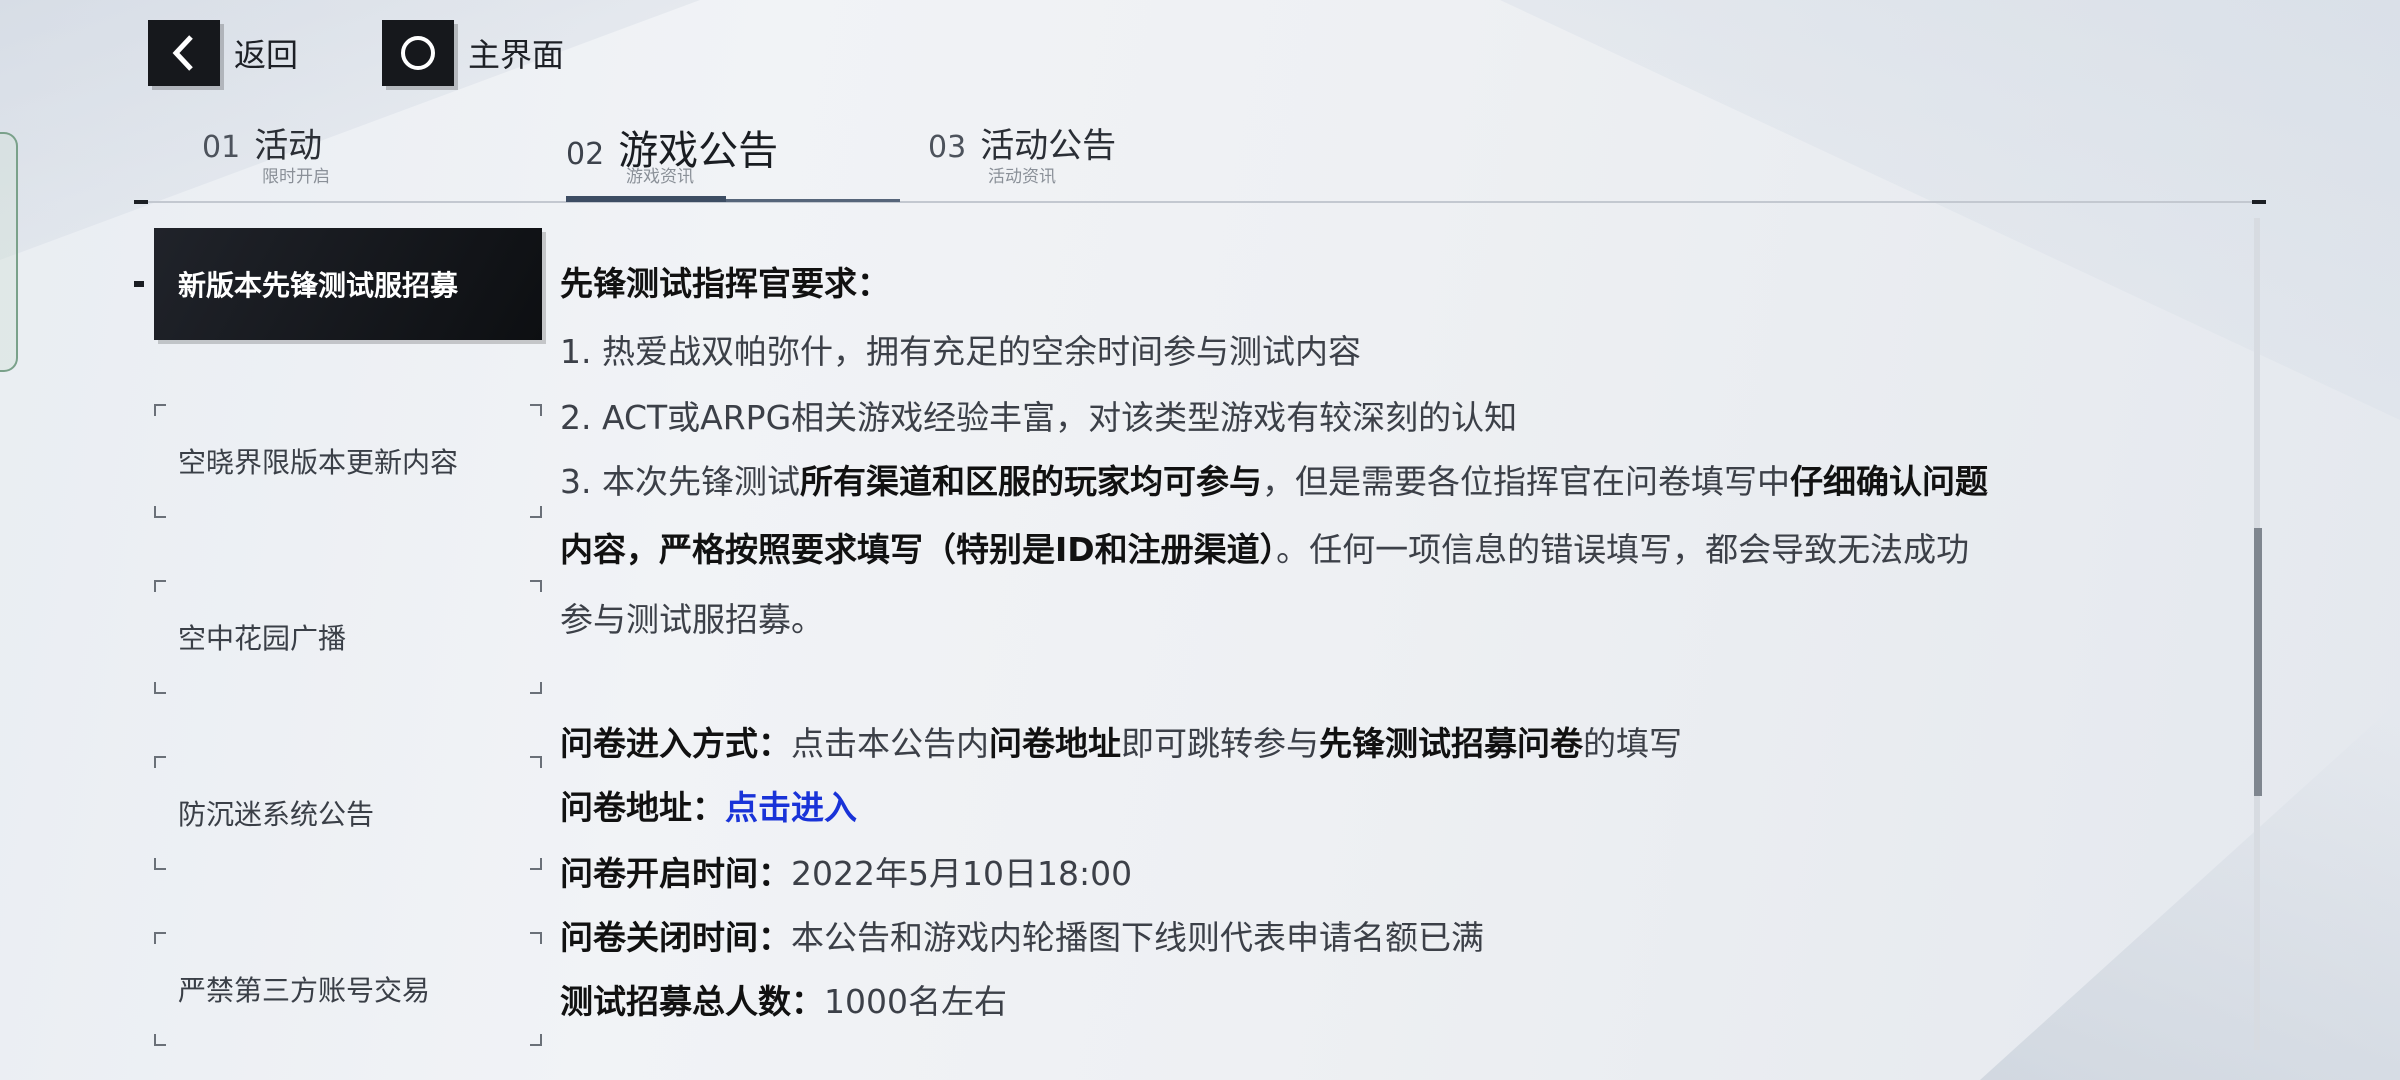 This screenshot has width=2400, height=1080. Describe the element at coordinates (642, 807) in the screenshot. I see `address-label: 问卷地址：` at that location.